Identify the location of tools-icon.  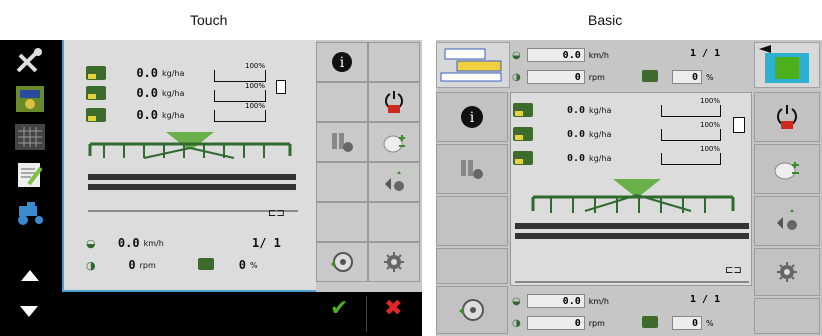
(30, 61).